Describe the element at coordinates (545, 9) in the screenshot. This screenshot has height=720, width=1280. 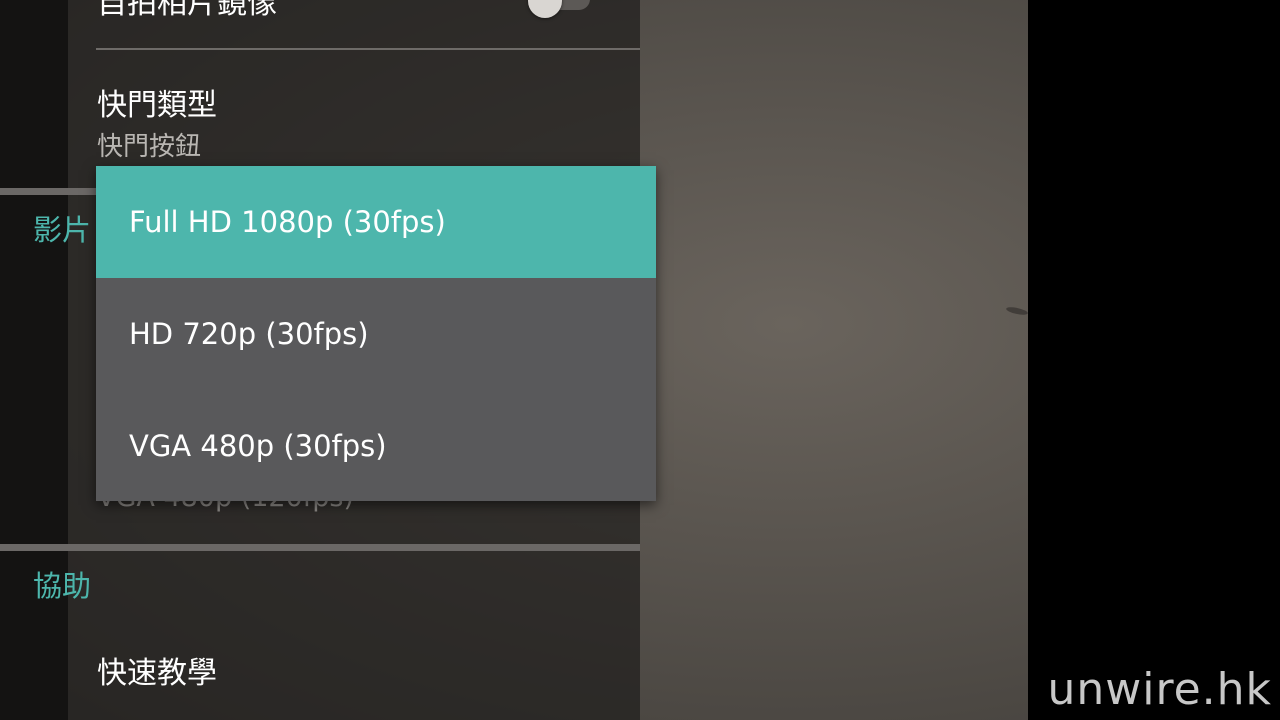
I see `mirror-toggle-thumb` at that location.